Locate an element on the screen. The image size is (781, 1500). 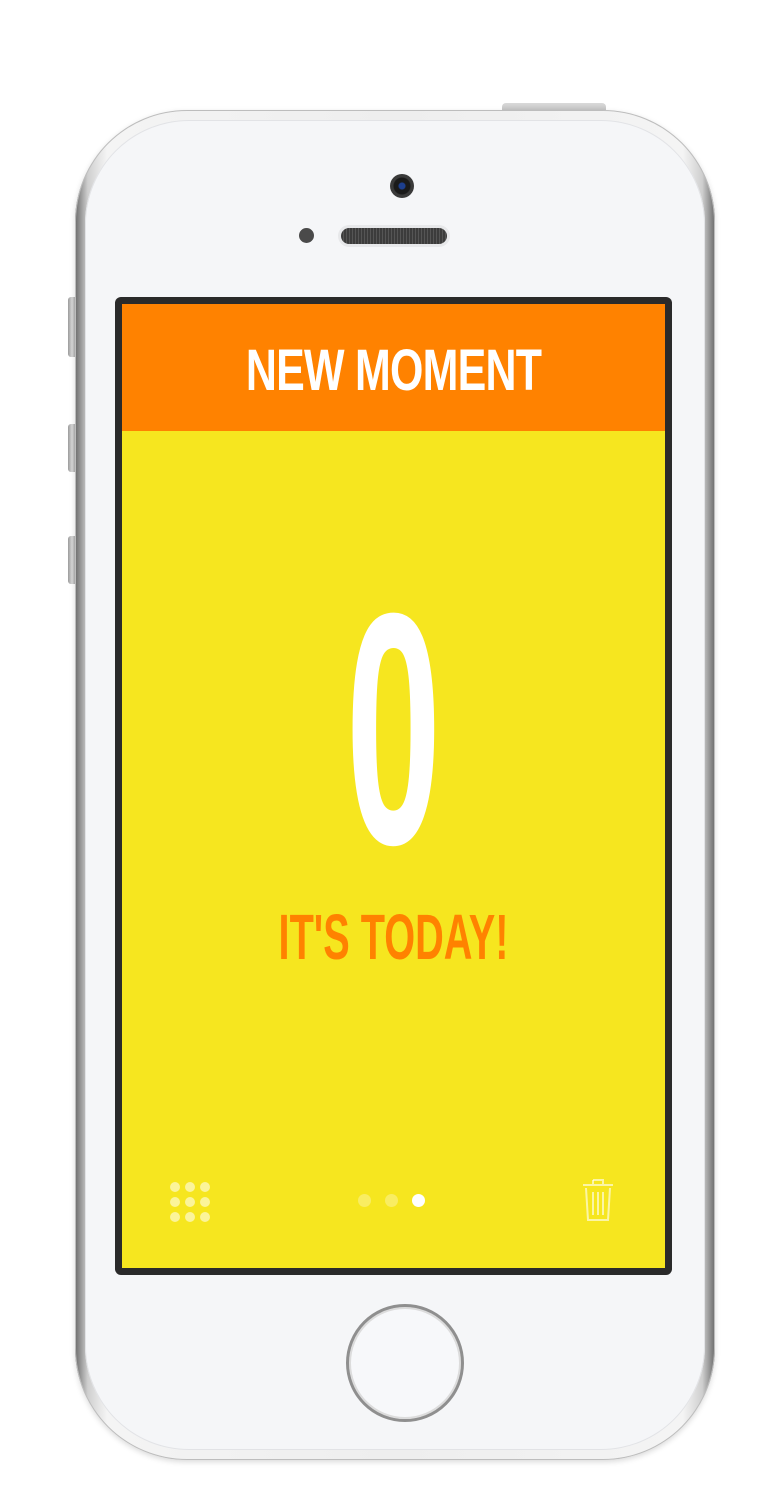
countdown-value: 0 is located at coordinates (393, 728).